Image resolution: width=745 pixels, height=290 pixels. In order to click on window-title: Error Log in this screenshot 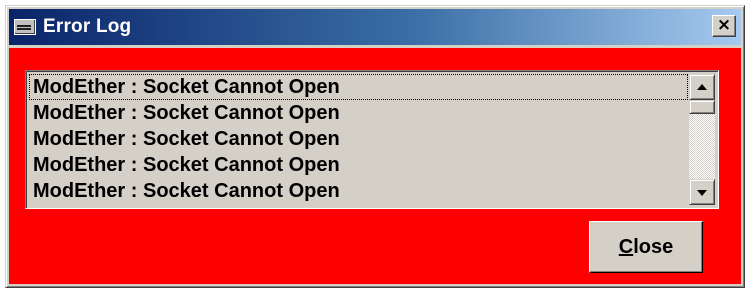, I will do `click(87, 26)`.